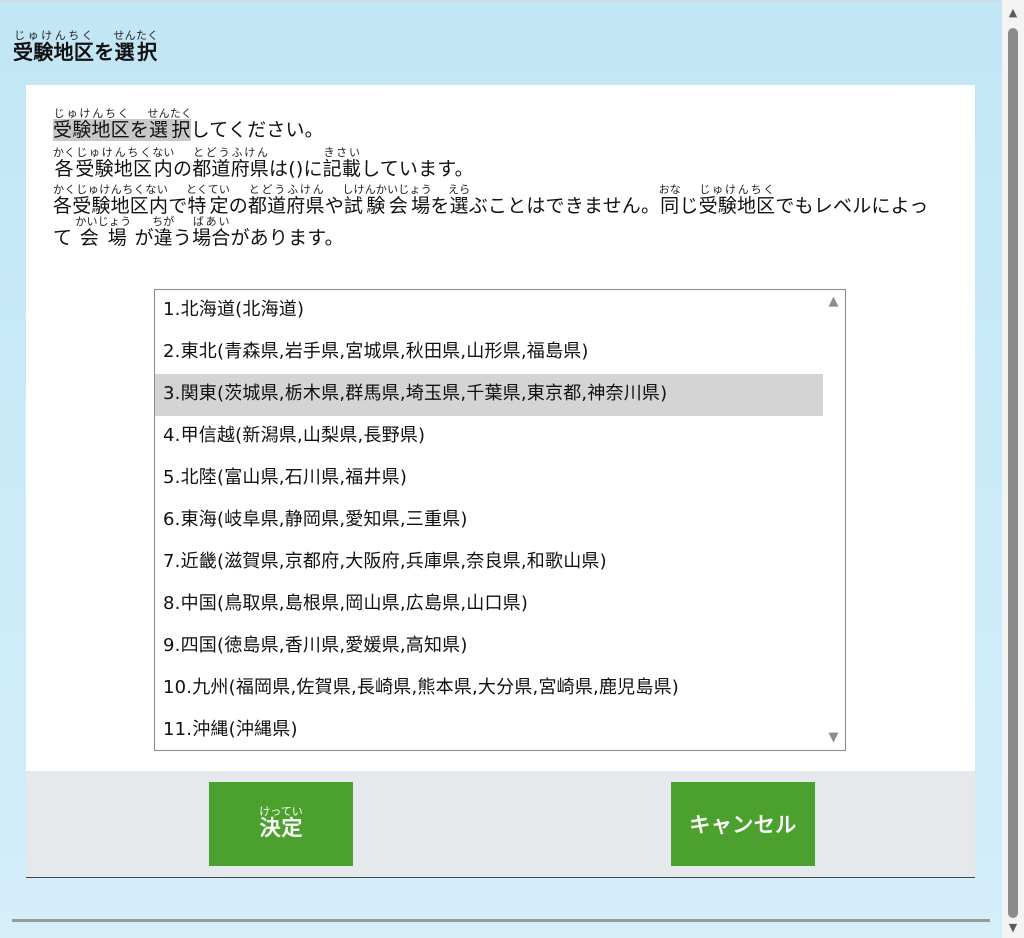  I want to click on divider, so click(501, 920).